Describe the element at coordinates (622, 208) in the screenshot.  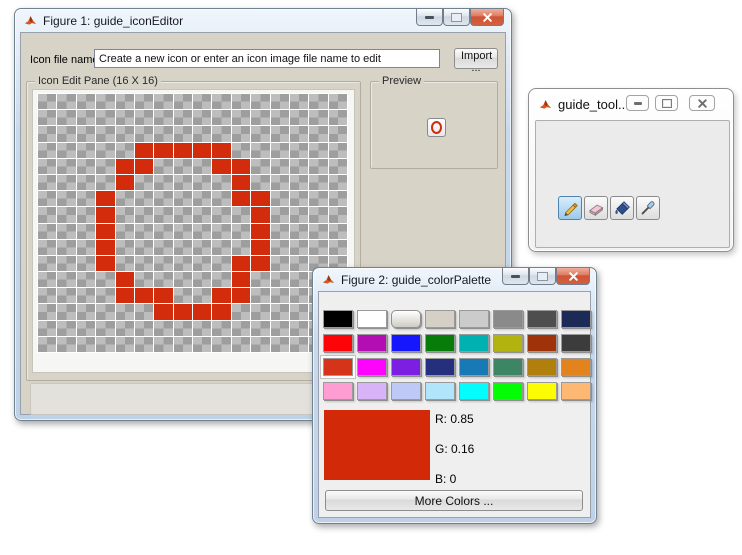
I see `tool-button-paint-bucket` at that location.